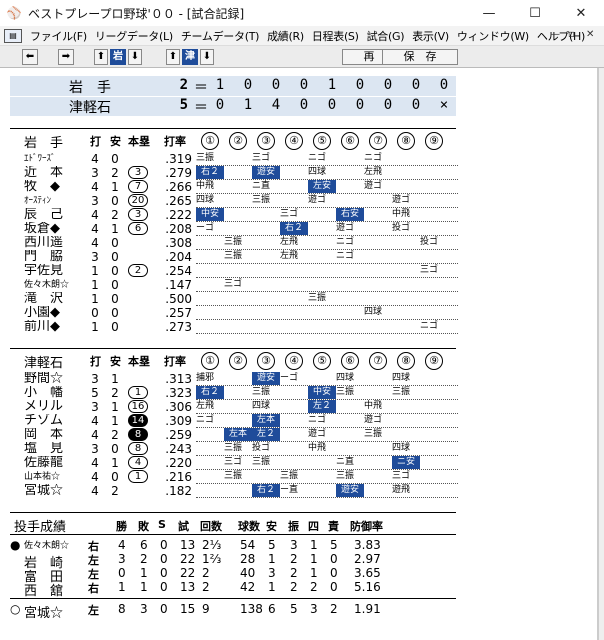 The width and height of the screenshot is (604, 640). What do you see at coordinates (43, 589) in the screenshot?
I see `pitcher-name: 西 舘` at bounding box center [43, 589].